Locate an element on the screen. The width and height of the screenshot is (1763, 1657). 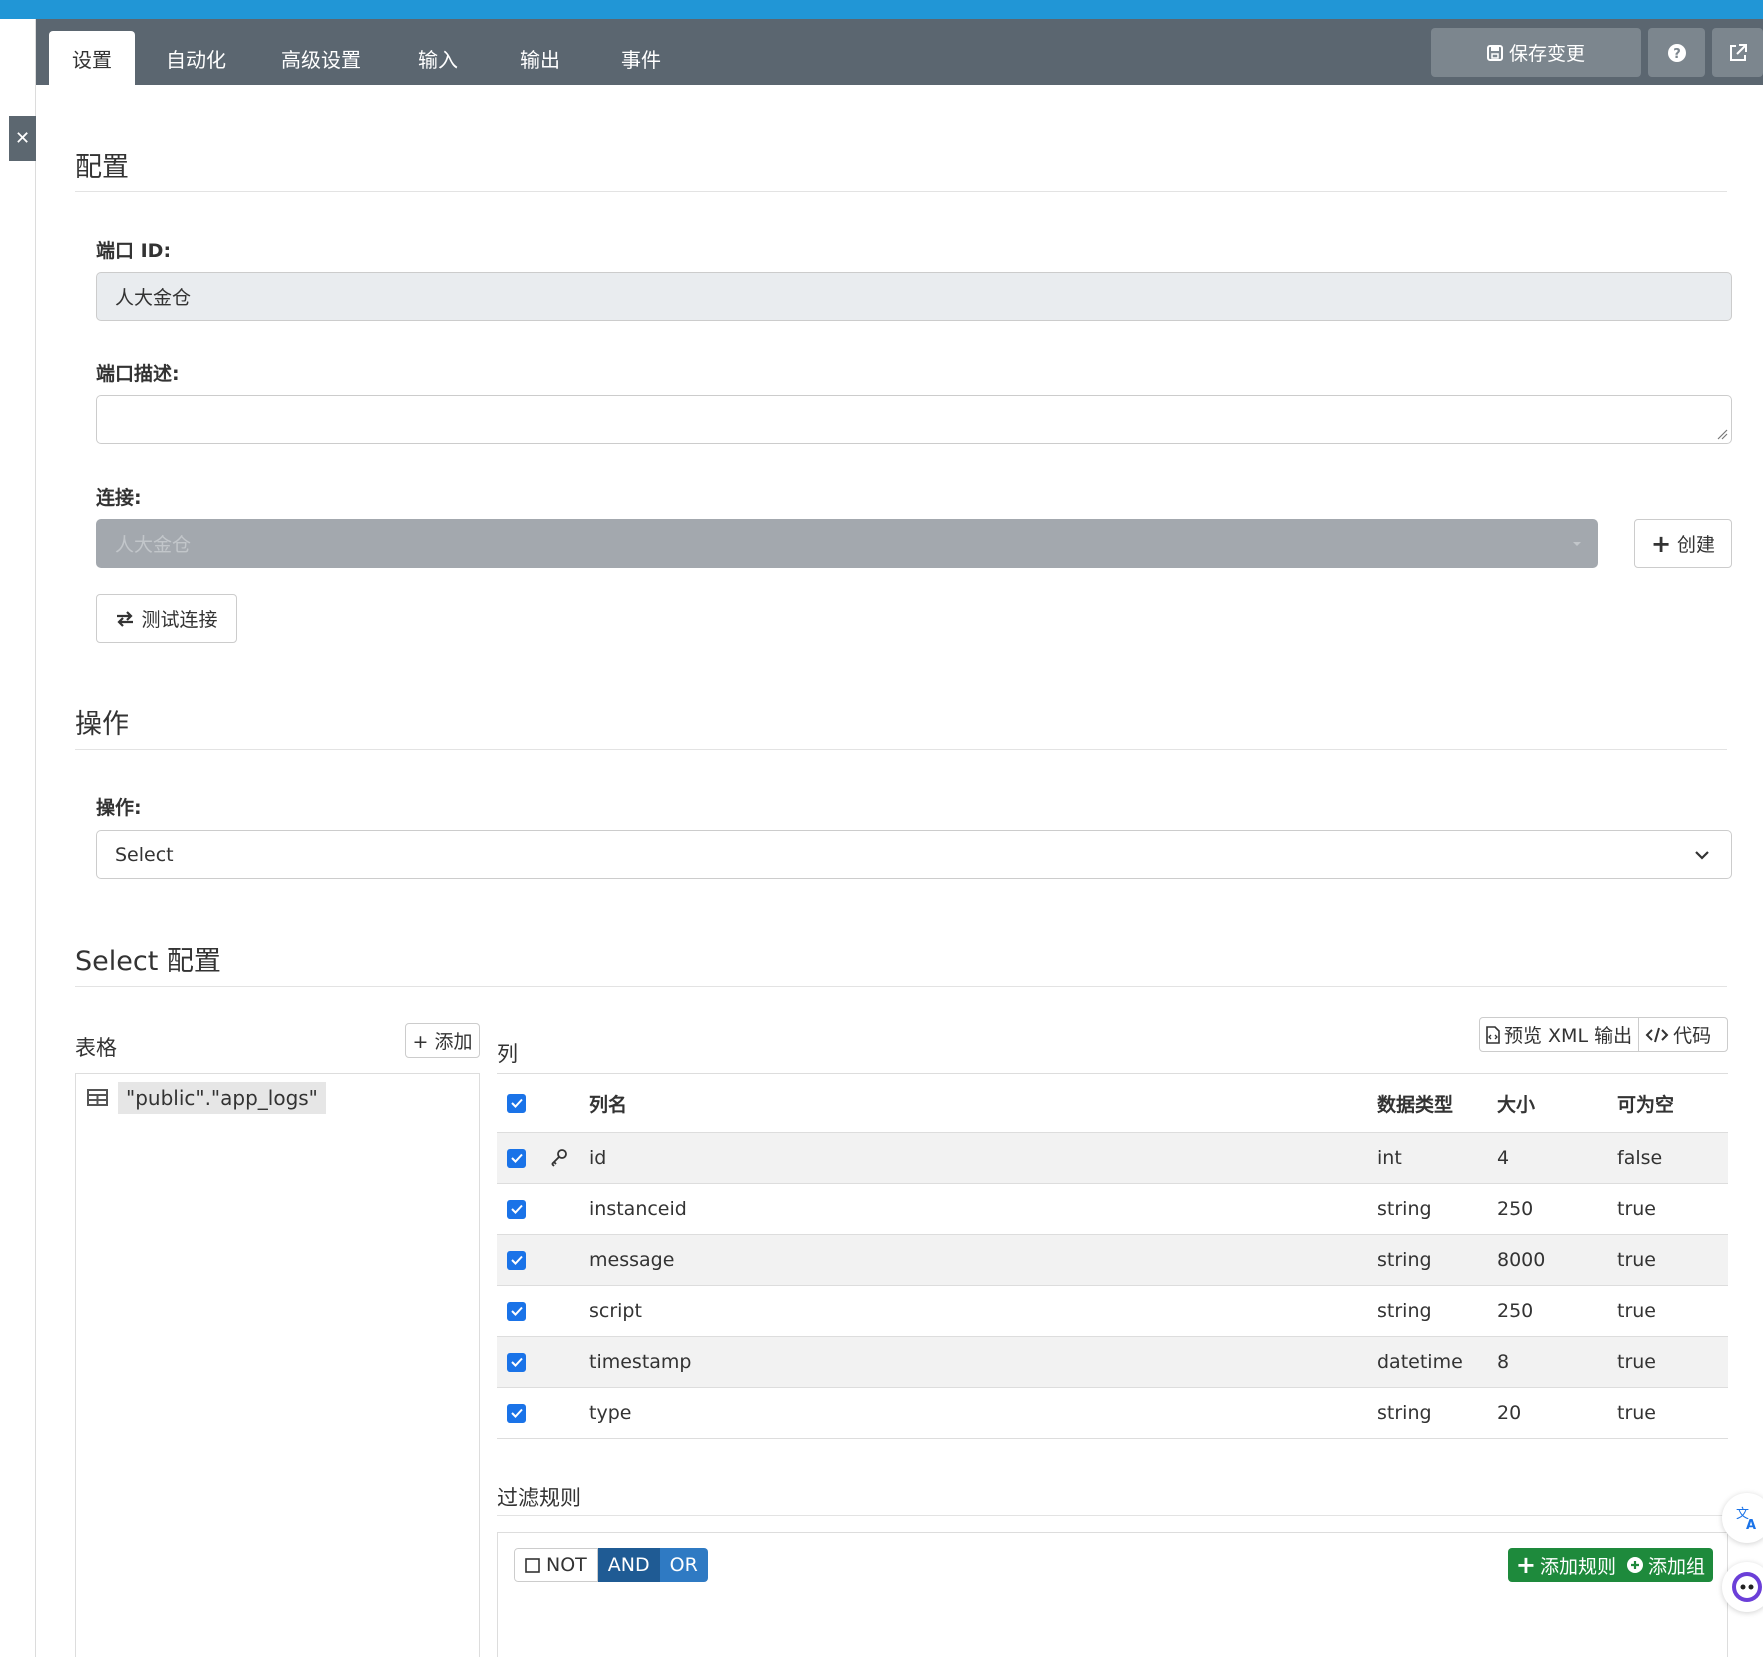
assistant-icon is located at coordinates (1747, 1587).